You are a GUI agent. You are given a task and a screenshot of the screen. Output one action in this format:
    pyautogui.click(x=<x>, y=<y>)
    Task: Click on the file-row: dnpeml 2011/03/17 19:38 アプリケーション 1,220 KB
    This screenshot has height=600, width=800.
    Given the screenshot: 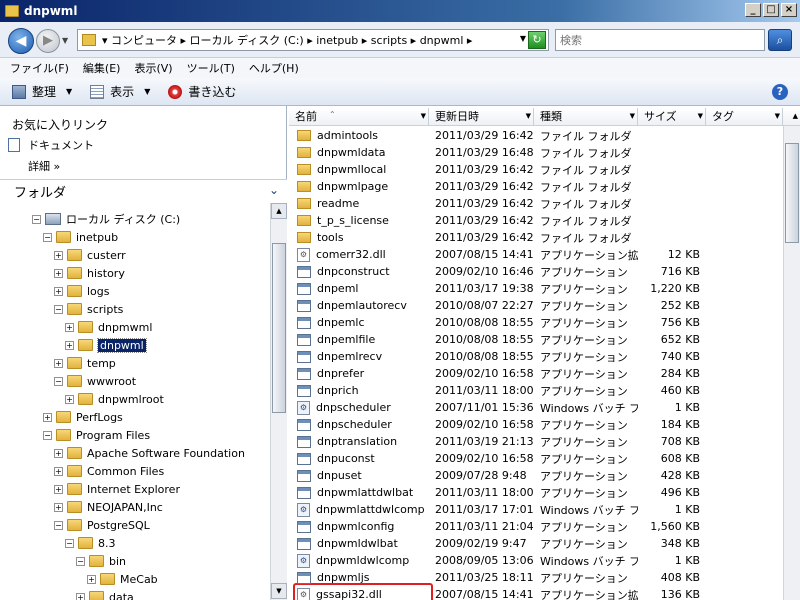 What is the action you would take?
    pyautogui.click(x=536, y=288)
    